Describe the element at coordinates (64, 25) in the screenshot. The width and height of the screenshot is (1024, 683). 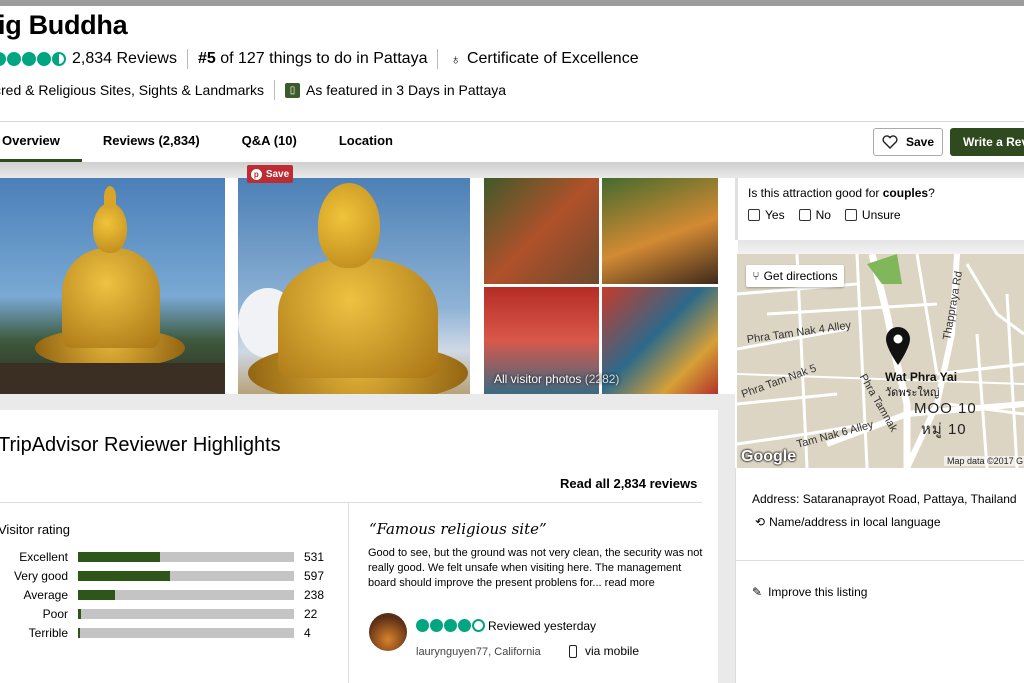
I see `page-title: ig Buddha` at that location.